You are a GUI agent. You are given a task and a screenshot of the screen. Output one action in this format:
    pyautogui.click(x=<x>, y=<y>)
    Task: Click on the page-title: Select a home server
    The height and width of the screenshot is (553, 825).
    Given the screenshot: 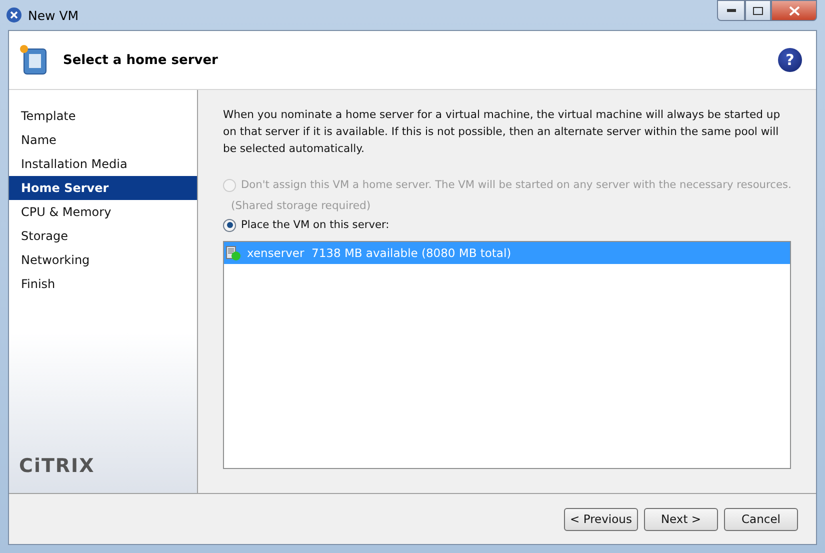 What is the action you would take?
    pyautogui.click(x=140, y=60)
    